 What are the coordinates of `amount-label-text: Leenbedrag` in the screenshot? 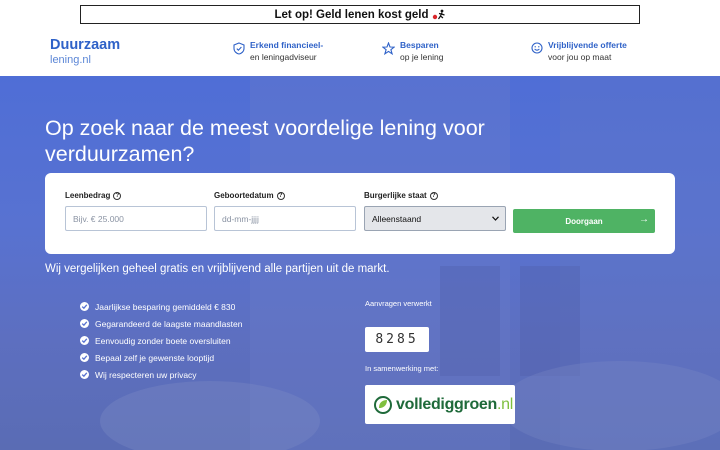 It's located at (88, 195).